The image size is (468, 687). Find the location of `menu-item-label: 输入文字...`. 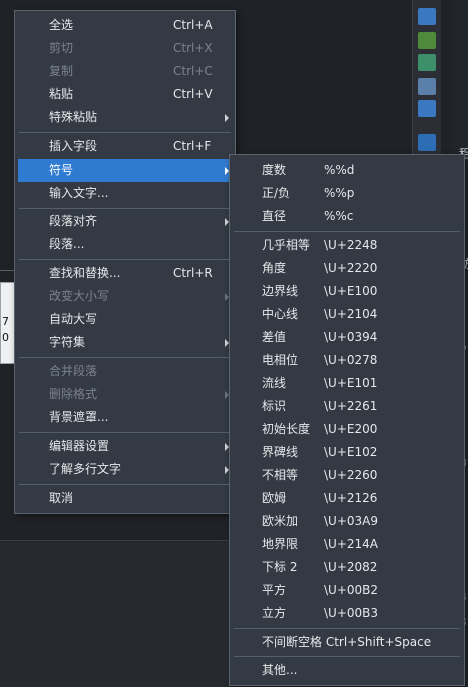

menu-item-label: 输入文字... is located at coordinates (79, 193).